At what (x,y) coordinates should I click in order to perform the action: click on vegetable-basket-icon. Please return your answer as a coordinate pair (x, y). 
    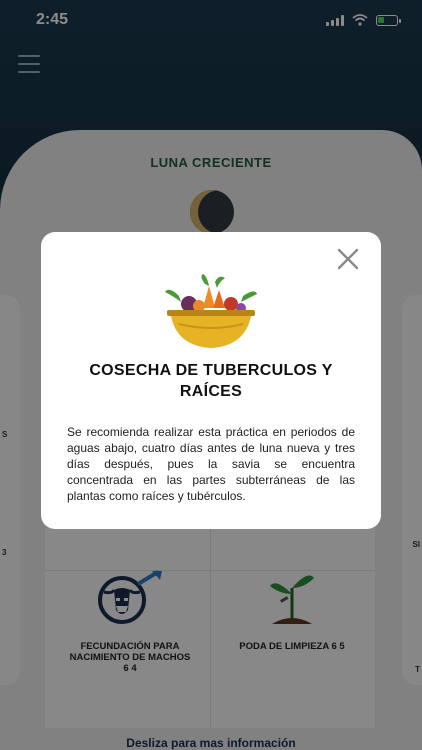
    Looking at the image, I should click on (211, 314).